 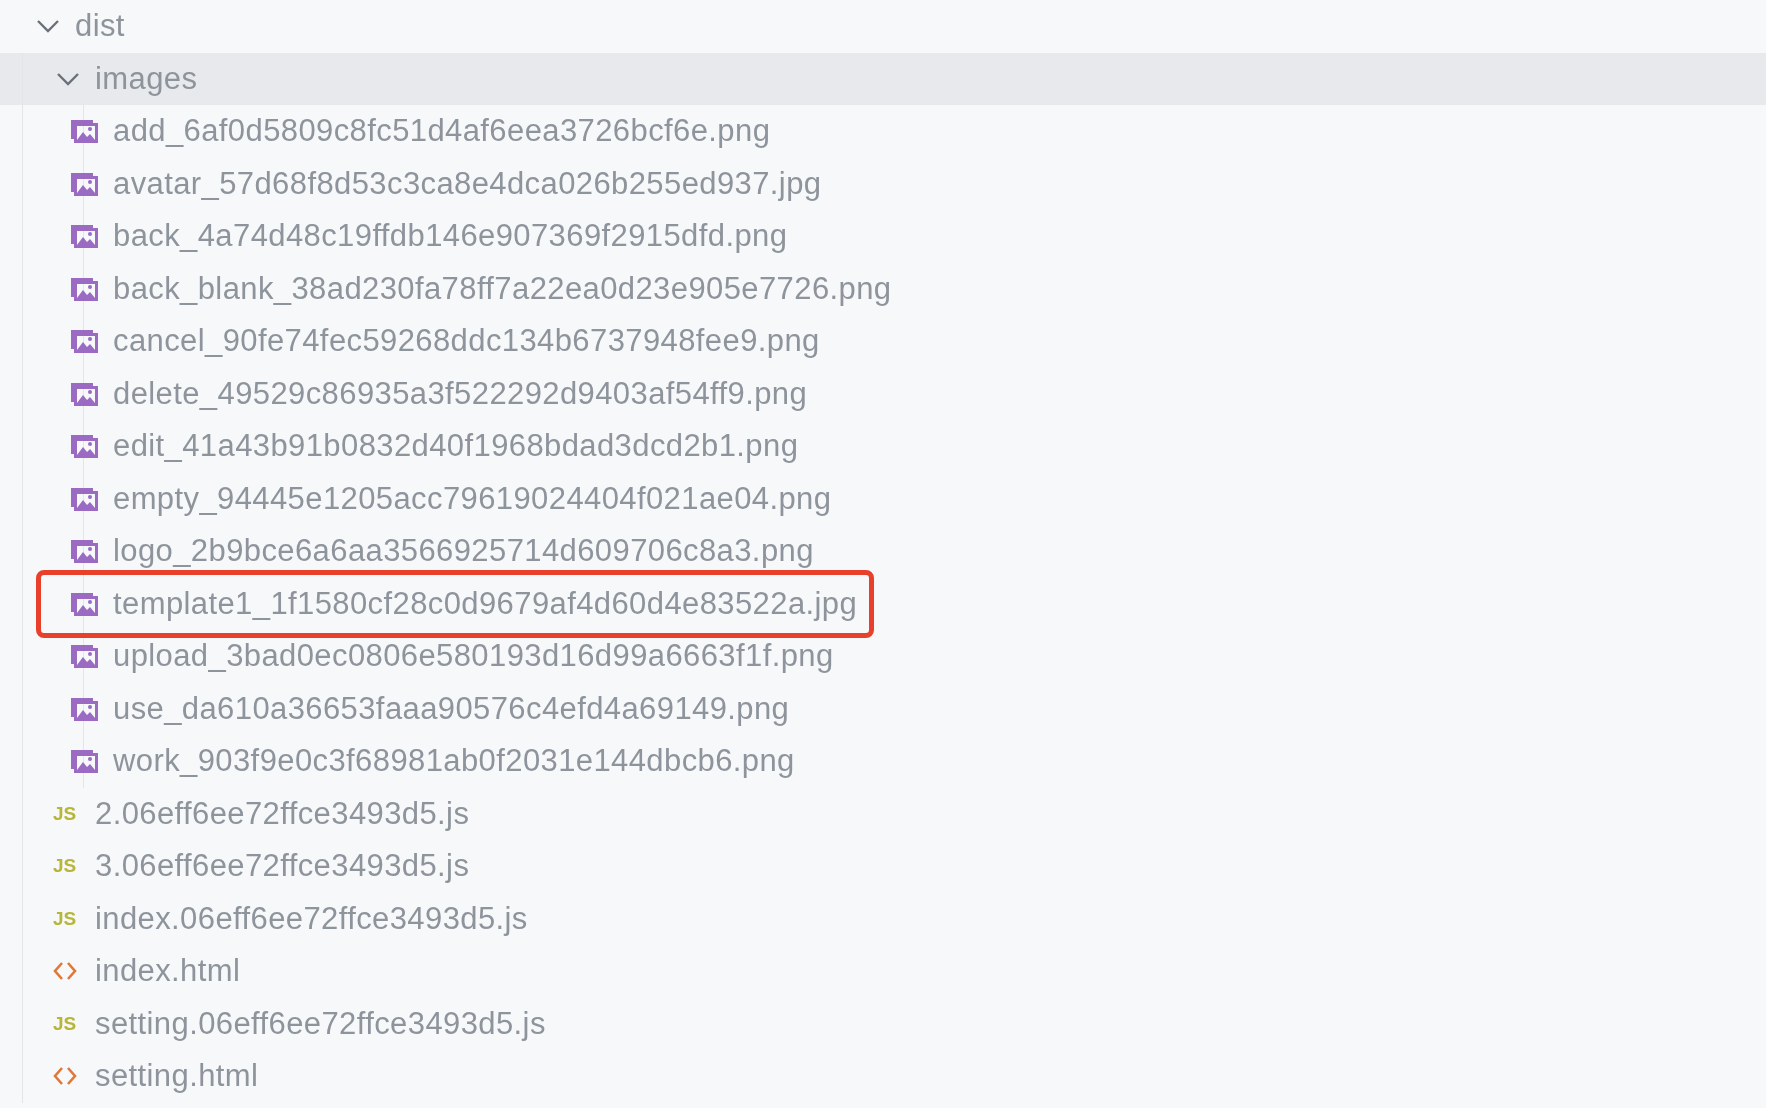 What do you see at coordinates (883, 393) in the screenshot?
I see `tree-row: delete_49529c86935a3f522292d9403af54ff9.png` at bounding box center [883, 393].